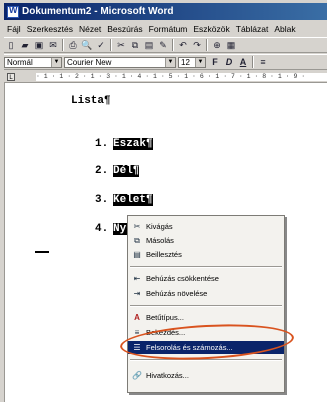 The width and height of the screenshot is (327, 402). What do you see at coordinates (217, 45) in the screenshot?
I see `hyperlink-icon: ⊕` at bounding box center [217, 45].